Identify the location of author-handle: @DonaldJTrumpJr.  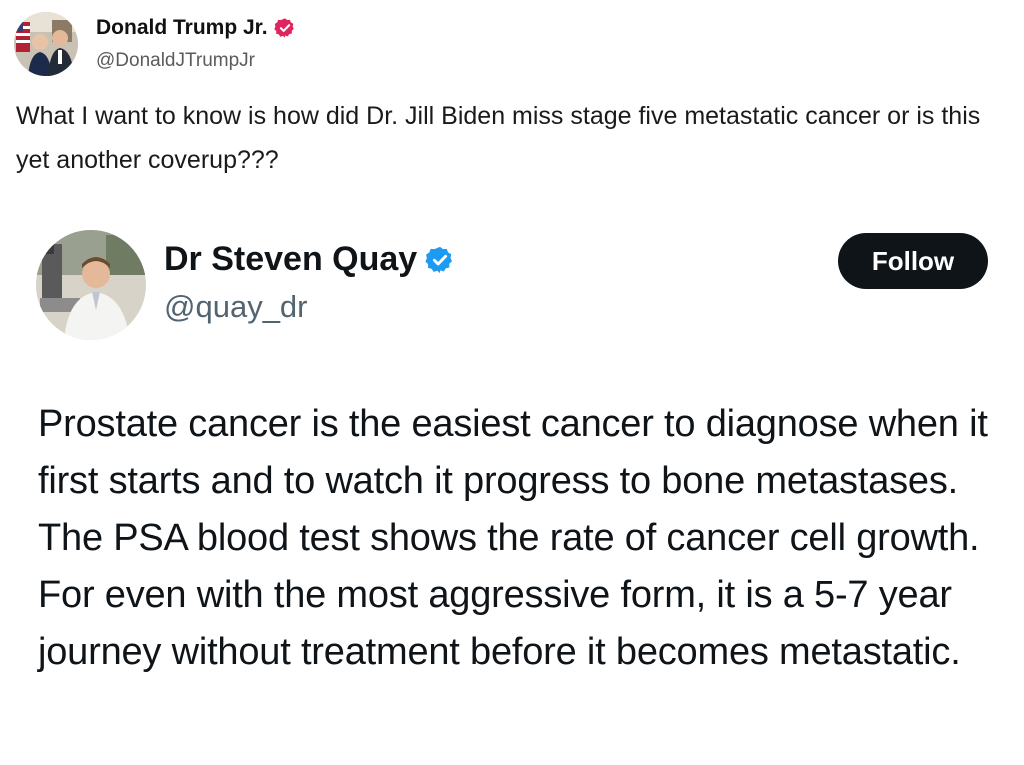
(196, 61).